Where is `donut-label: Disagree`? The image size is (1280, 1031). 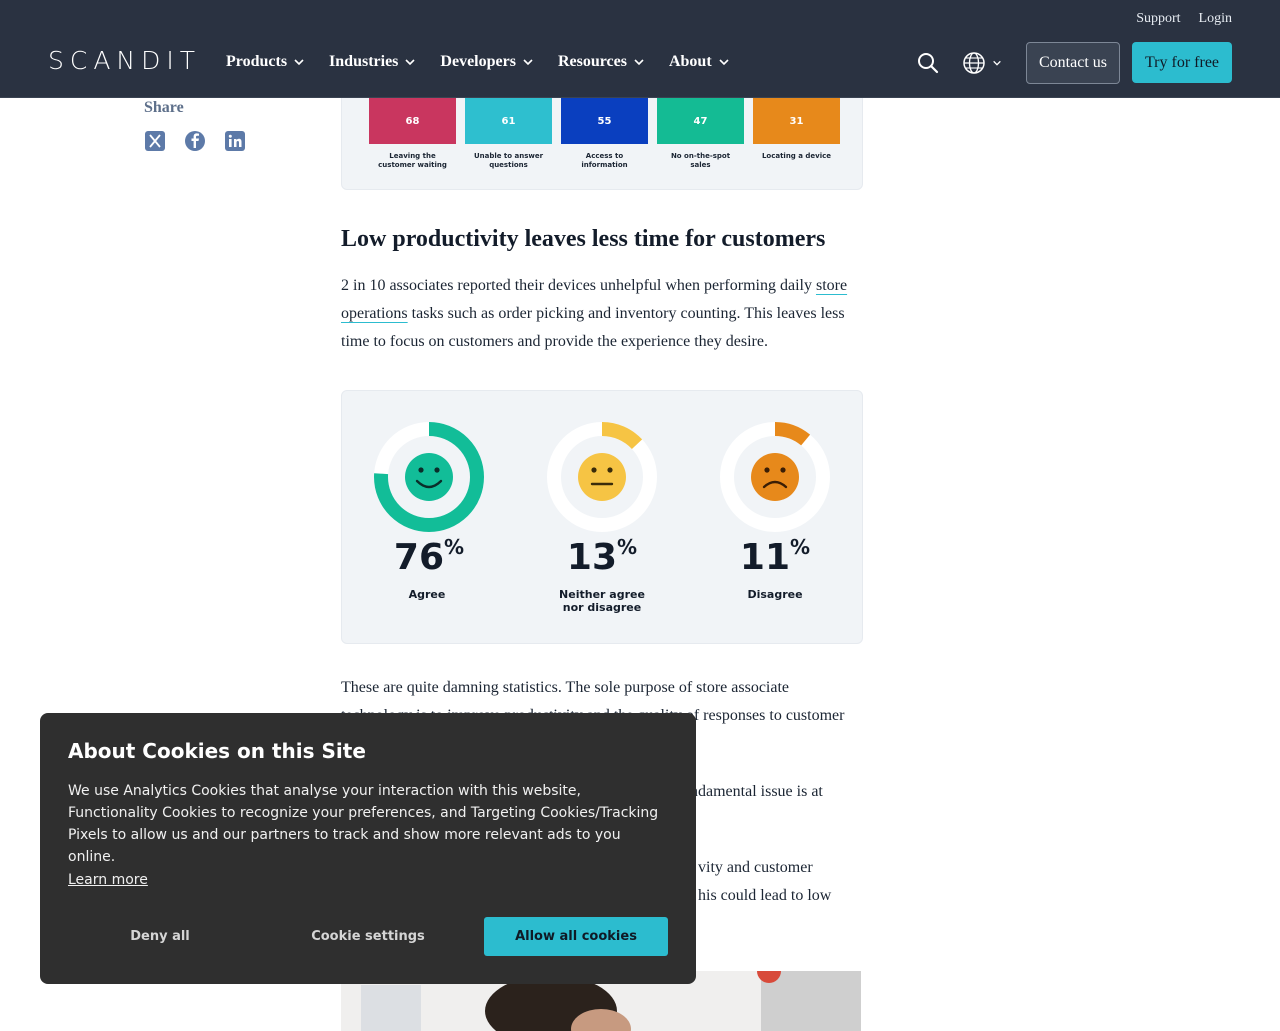 donut-label: Disagree is located at coordinates (775, 594).